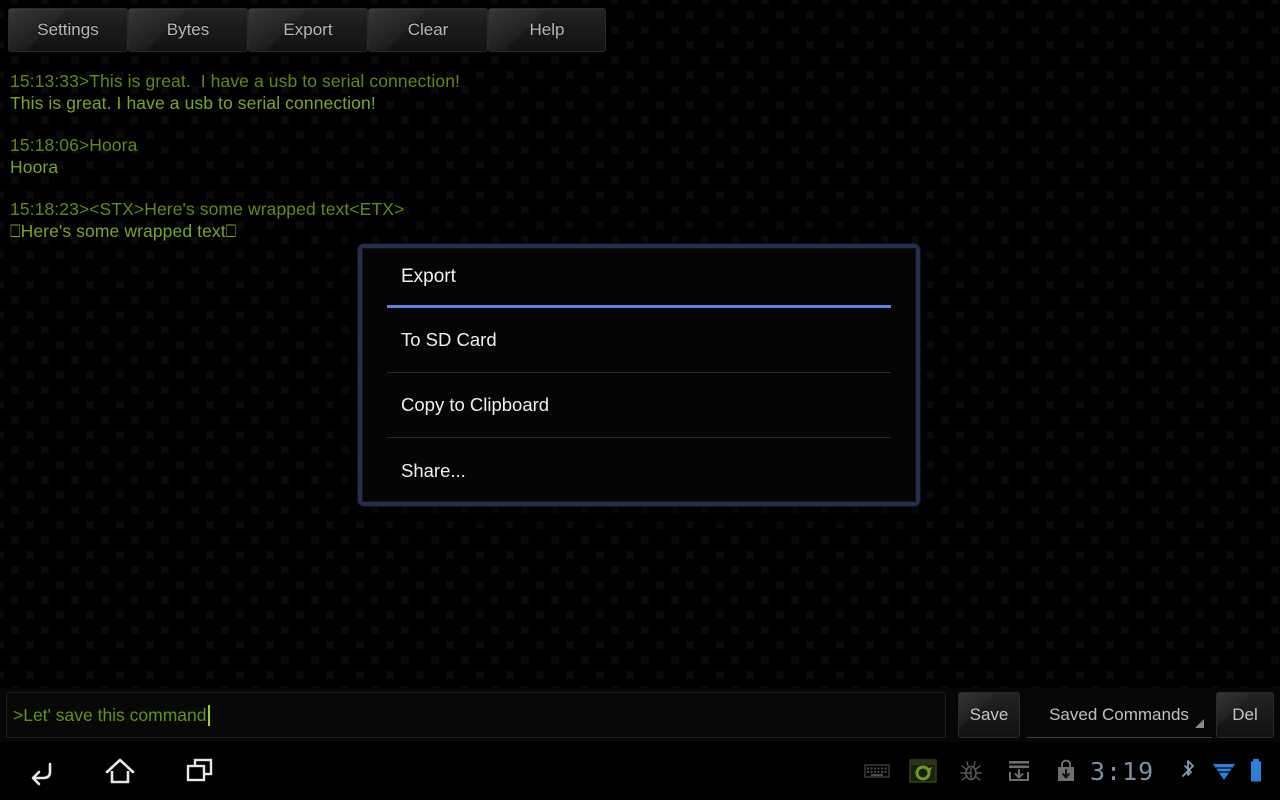 The width and height of the screenshot is (1280, 800). I want to click on dialog-title: Export, so click(428, 276).